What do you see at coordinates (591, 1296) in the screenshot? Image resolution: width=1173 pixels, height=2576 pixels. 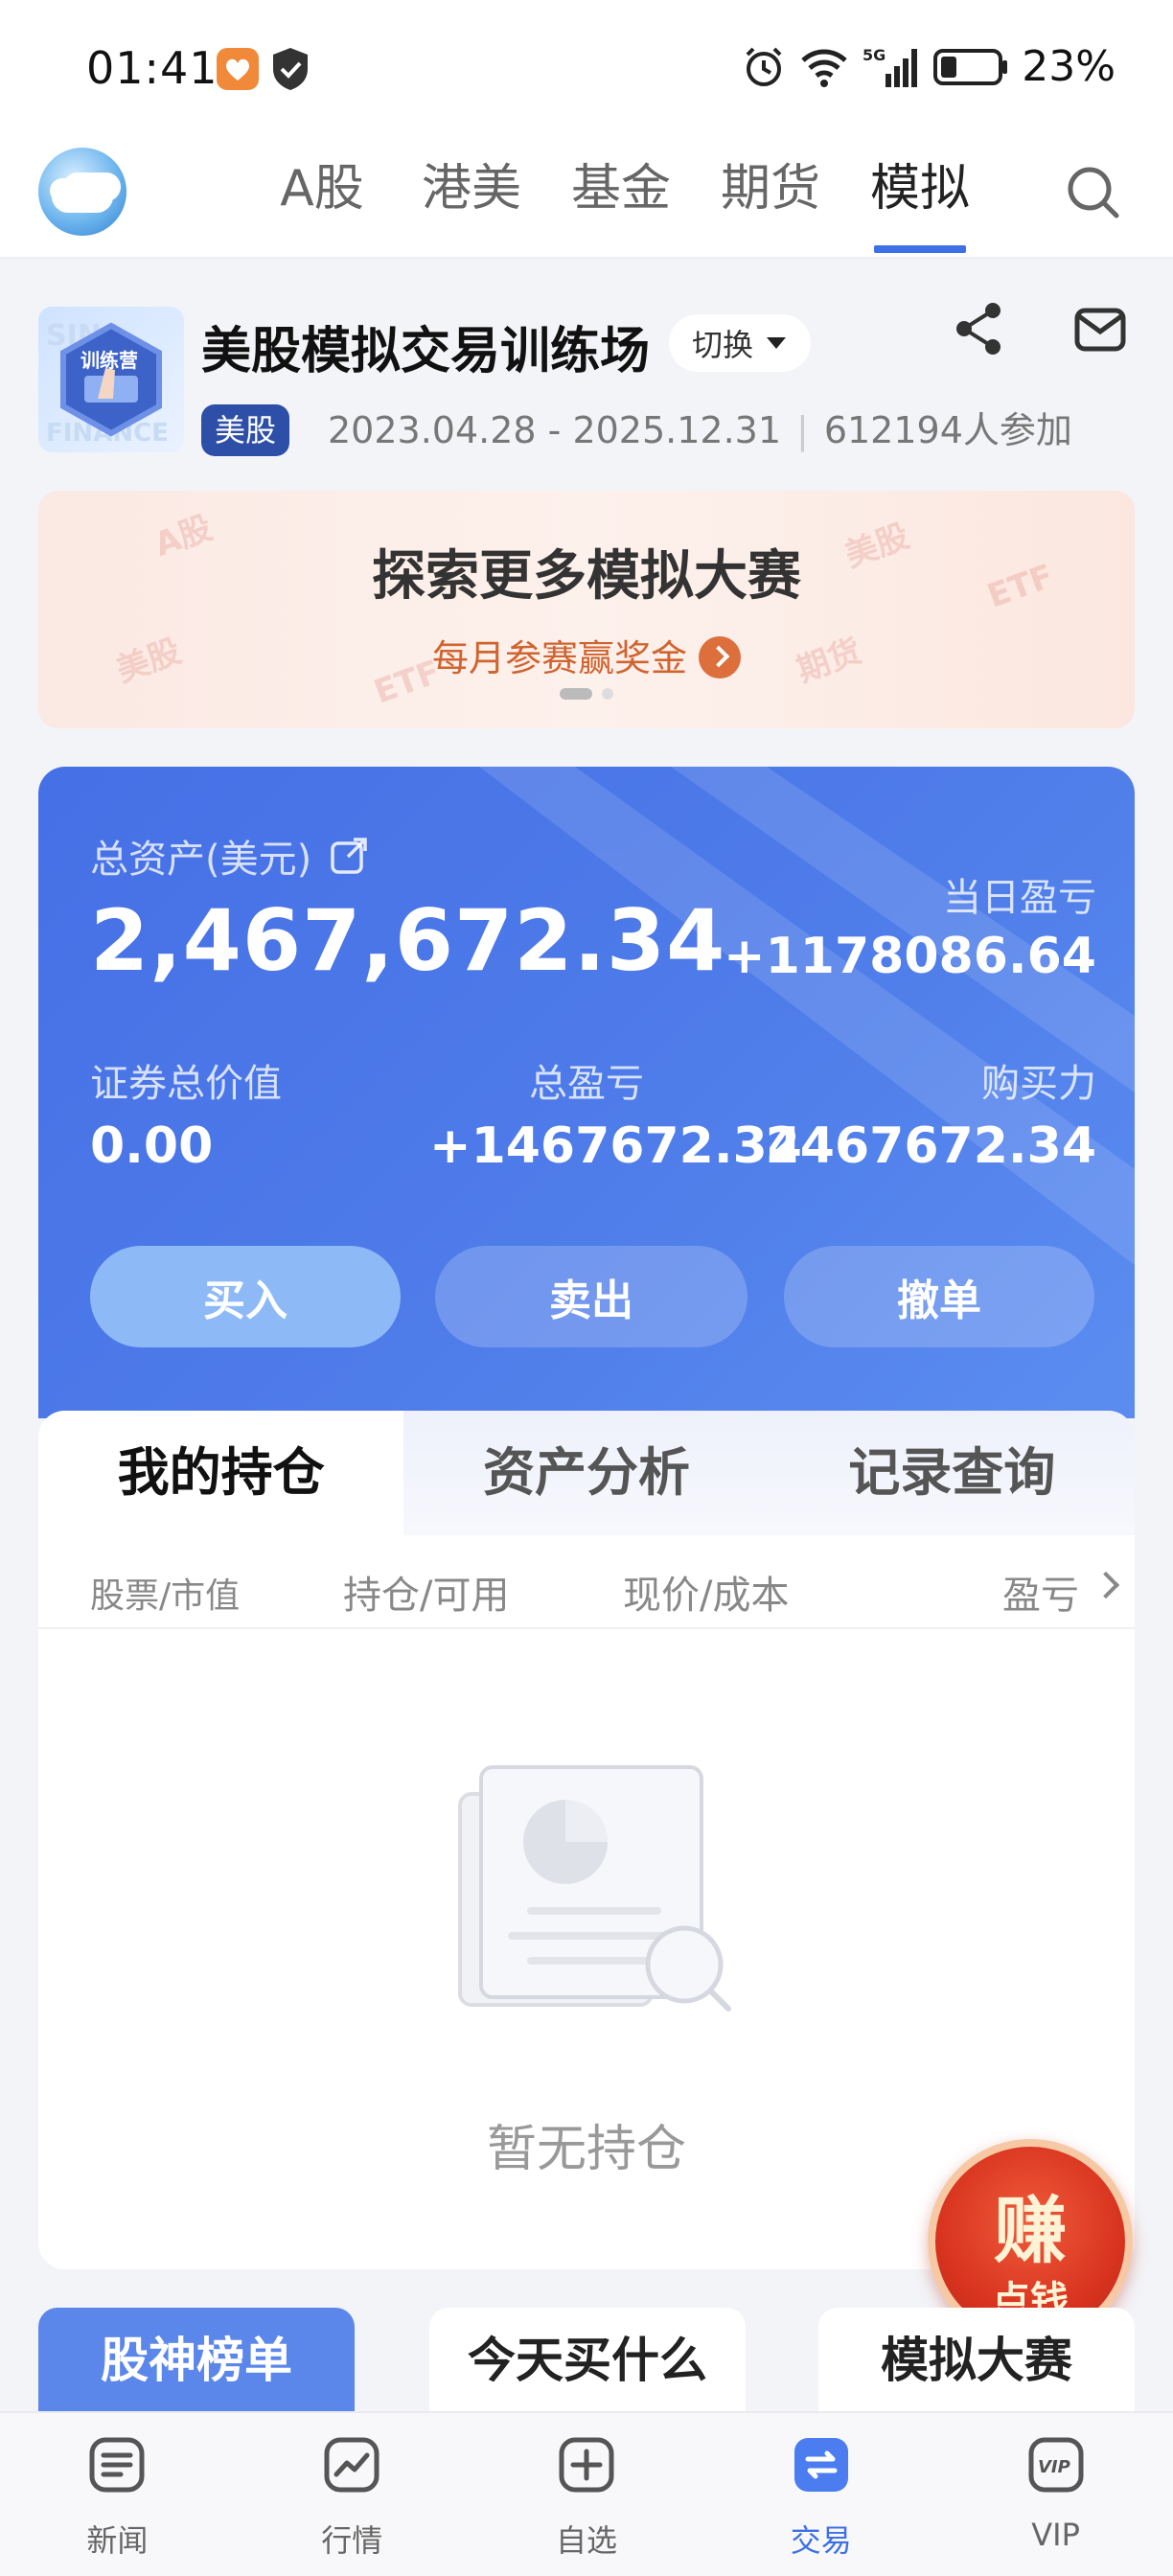 I see `sell-button: 卖出` at bounding box center [591, 1296].